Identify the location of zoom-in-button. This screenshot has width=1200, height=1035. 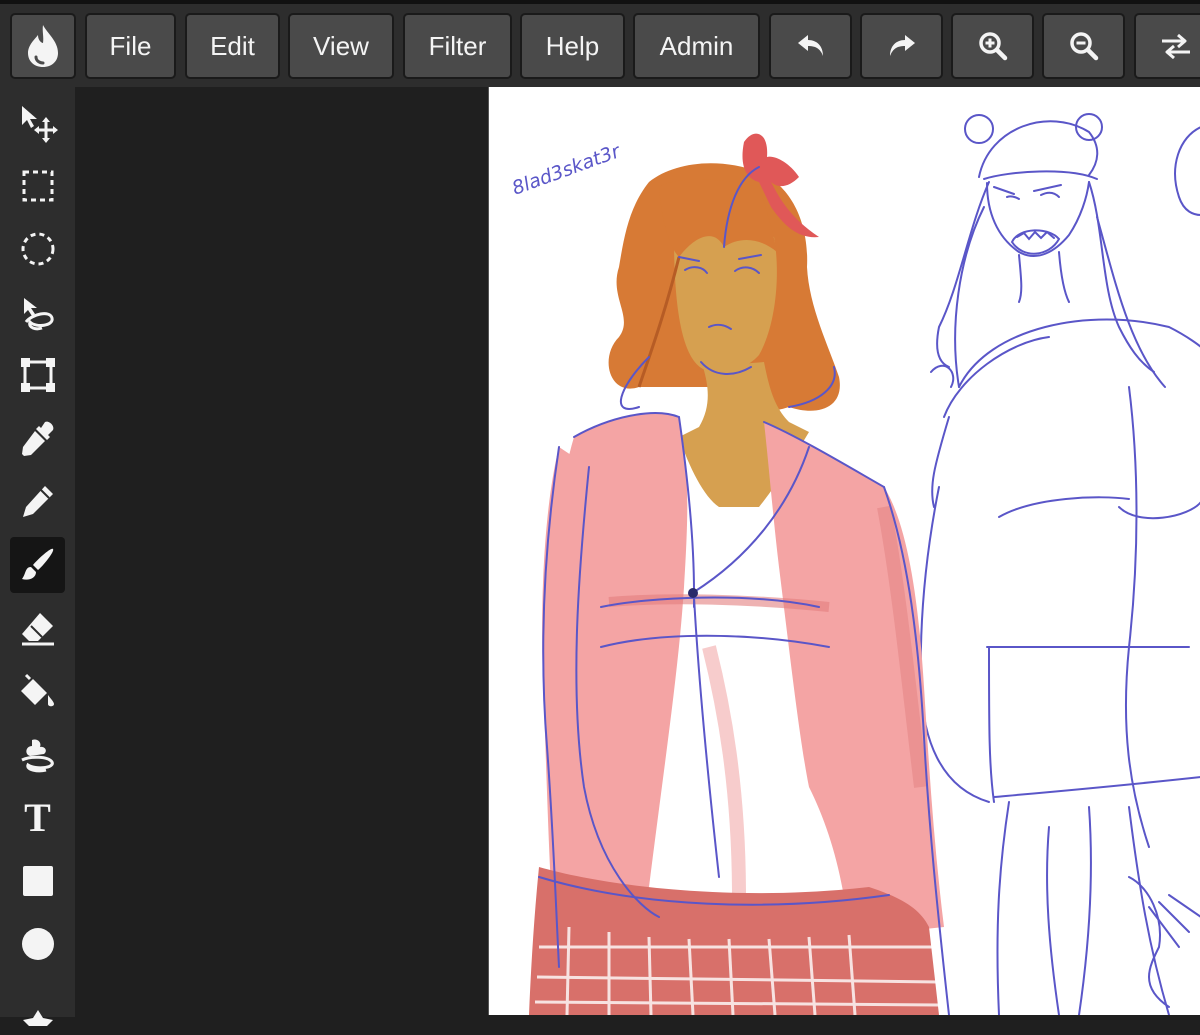
(992, 46).